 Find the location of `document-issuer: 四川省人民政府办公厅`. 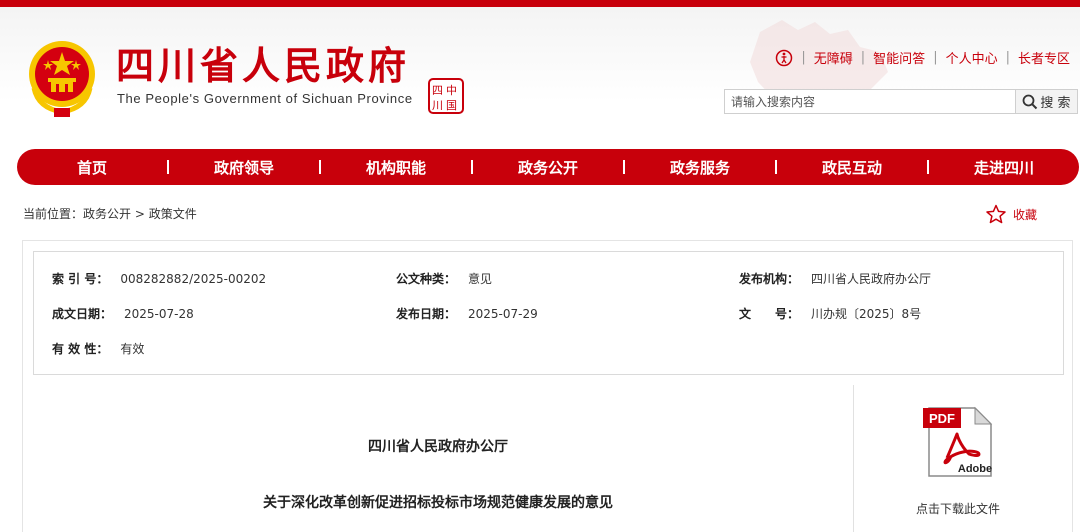

document-issuer: 四川省人民政府办公厅 is located at coordinates (438, 447).